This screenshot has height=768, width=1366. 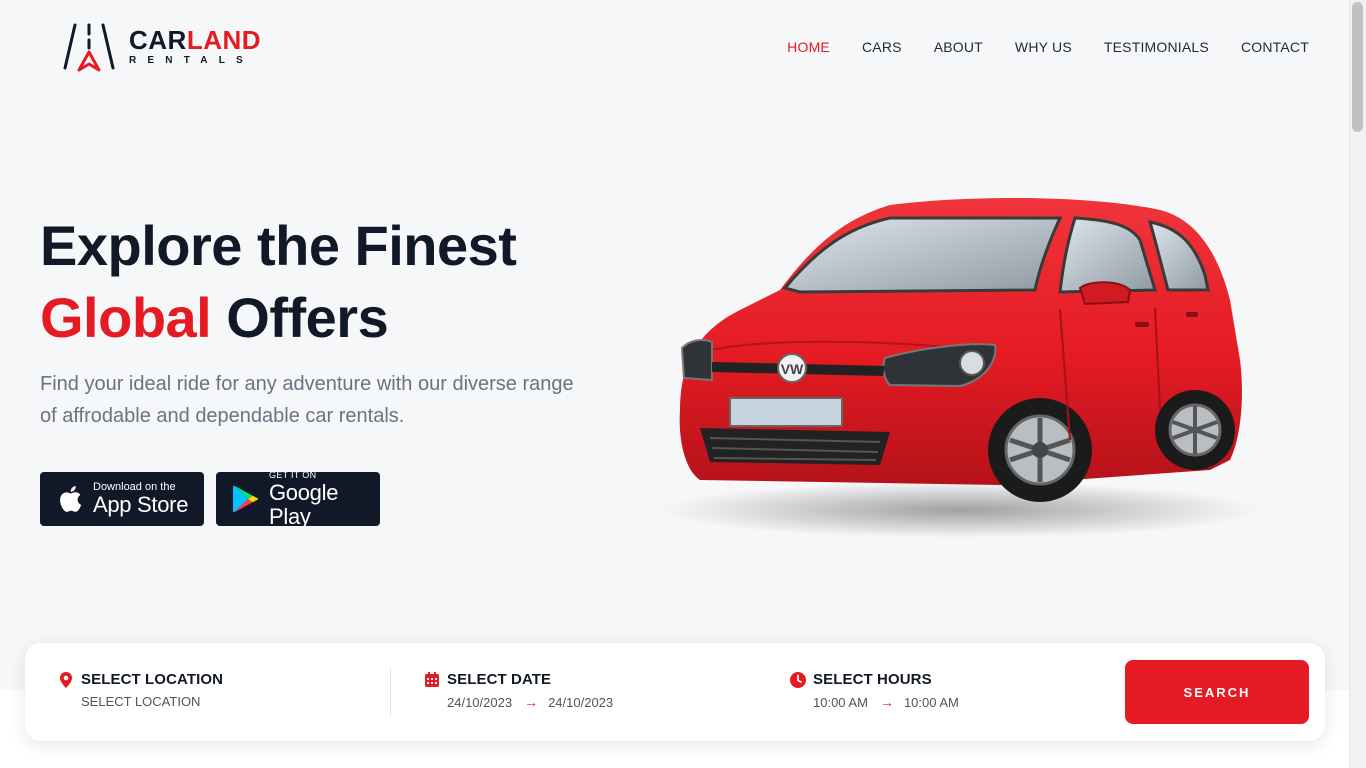 I want to click on nav-contact: CONTACT, so click(x=1275, y=47).